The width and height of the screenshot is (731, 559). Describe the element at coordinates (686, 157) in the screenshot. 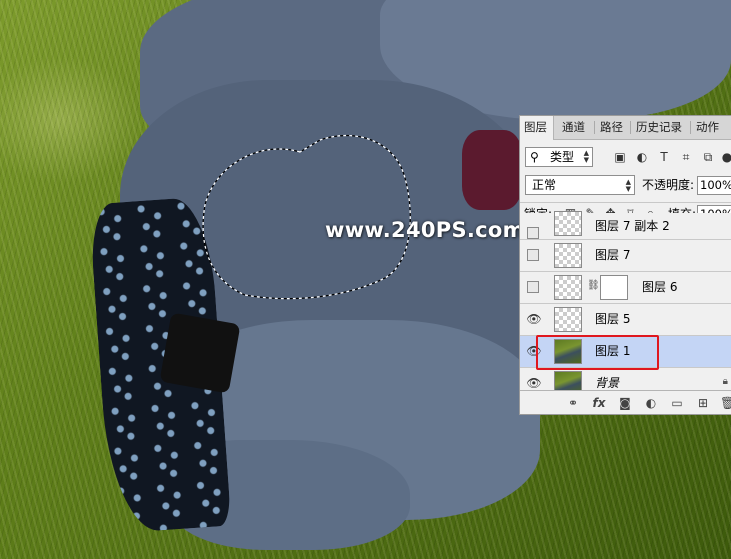

I see `shape-filter-icon: ⌗` at that location.